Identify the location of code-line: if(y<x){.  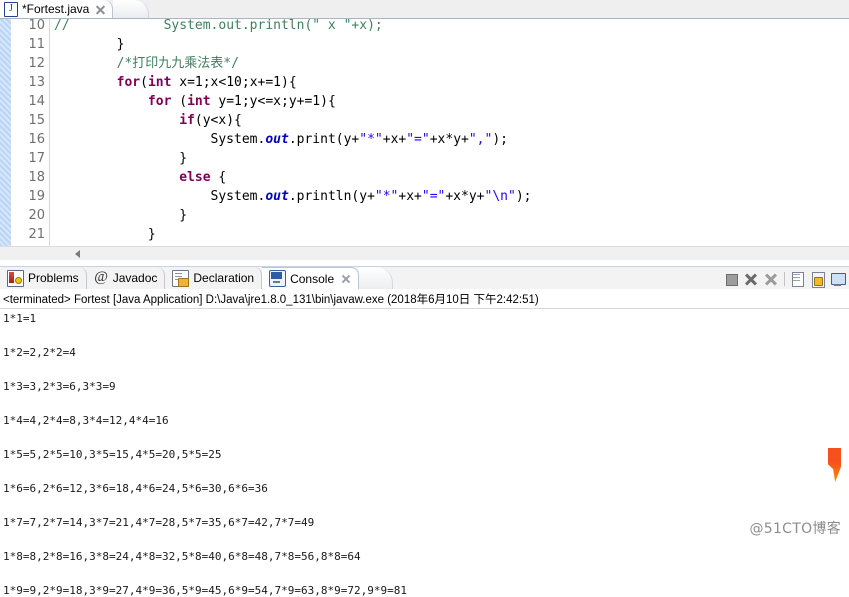
(148, 120).